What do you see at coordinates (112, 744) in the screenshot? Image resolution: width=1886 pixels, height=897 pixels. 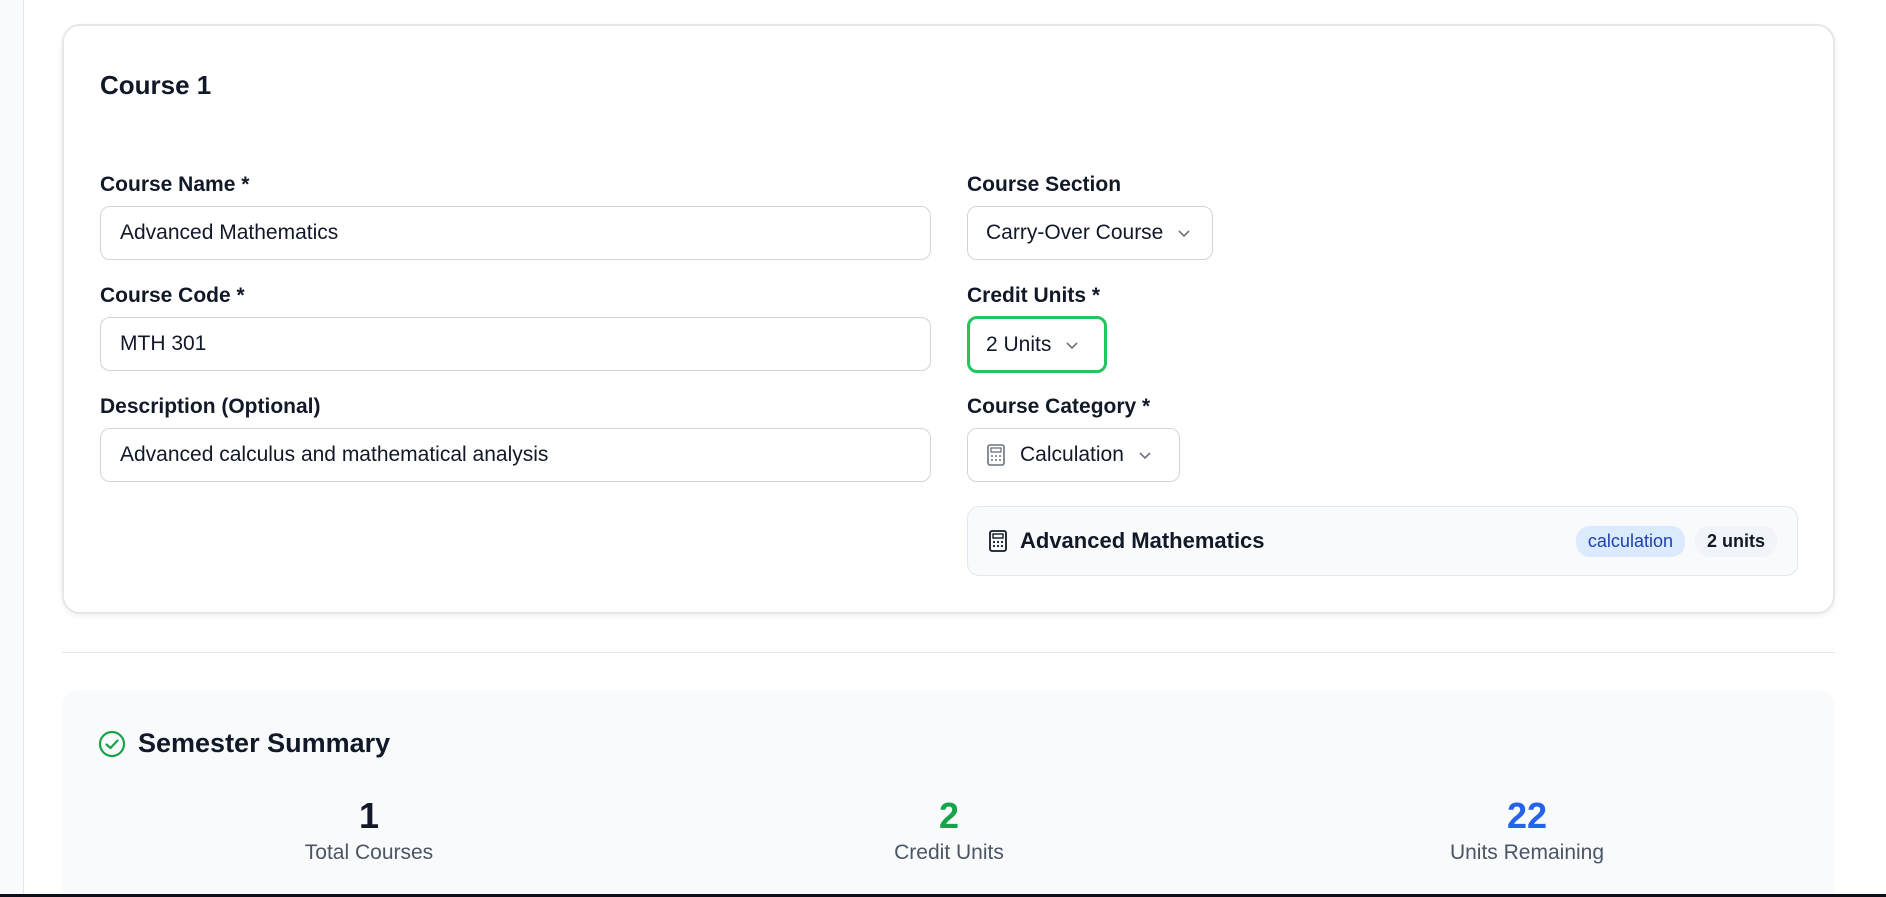 I see `check-circle-icon` at bounding box center [112, 744].